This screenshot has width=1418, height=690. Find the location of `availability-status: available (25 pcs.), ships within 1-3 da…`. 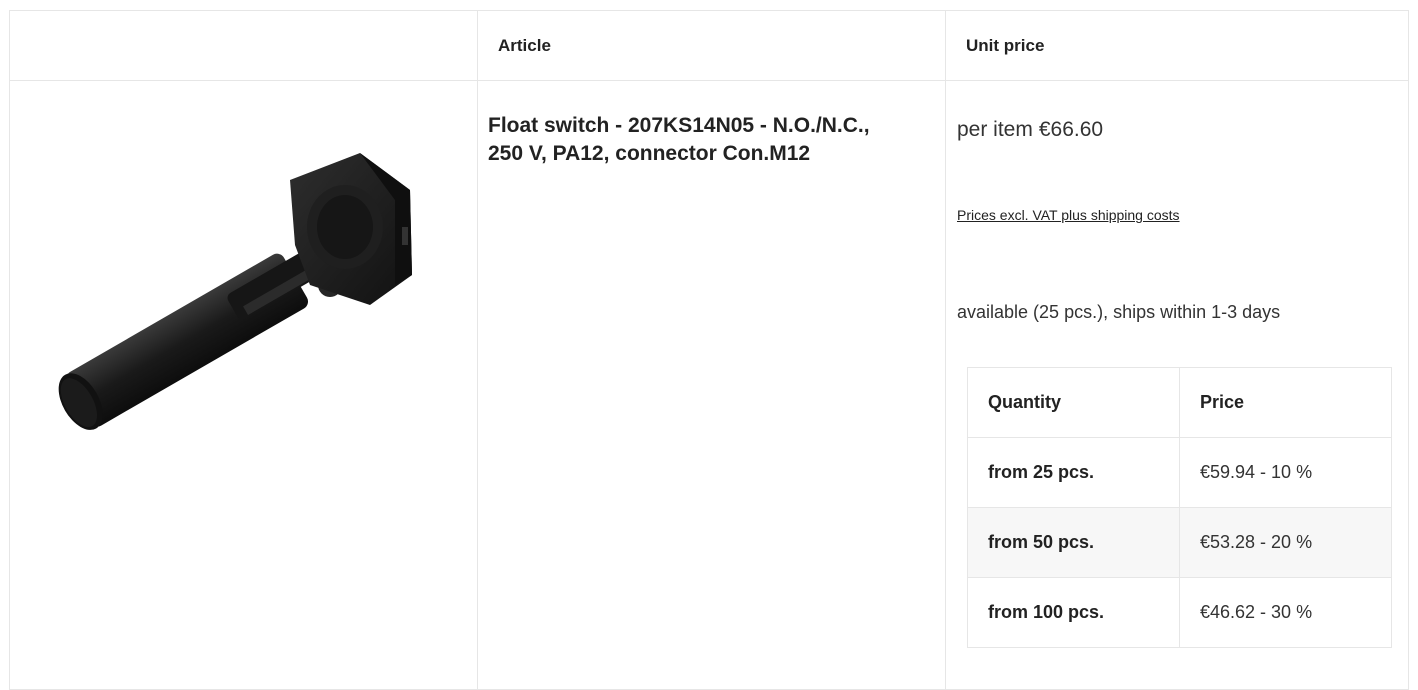

availability-status: available (25 pcs.), ships within 1-3 da… is located at coordinates (1119, 312).